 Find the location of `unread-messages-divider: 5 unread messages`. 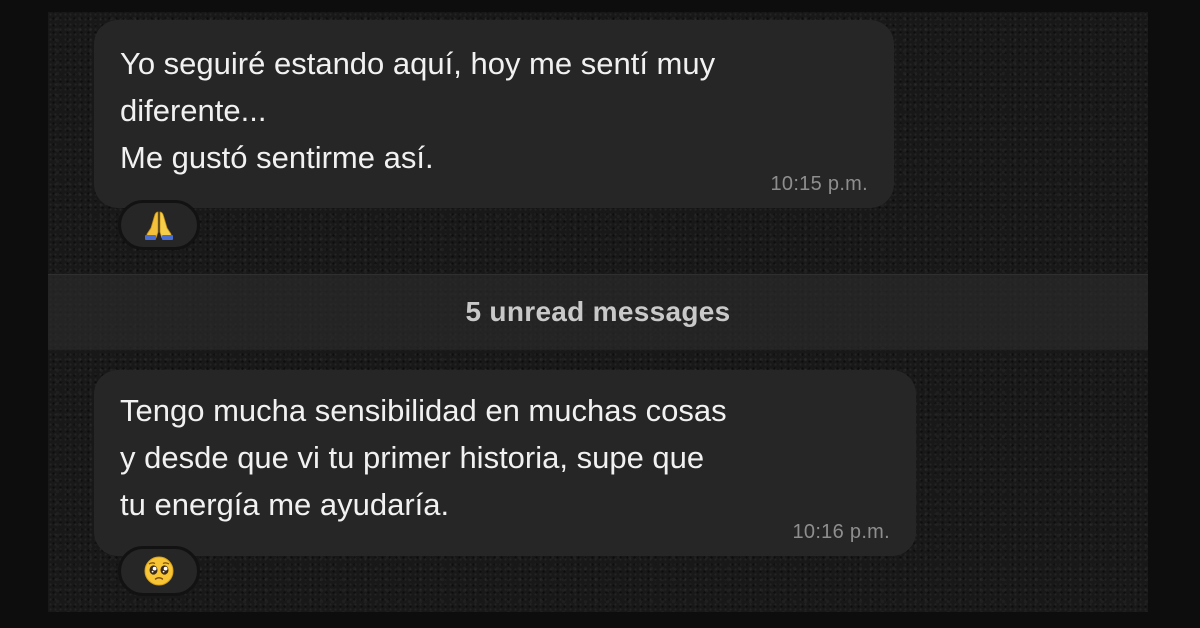

unread-messages-divider: 5 unread messages is located at coordinates (598, 312).